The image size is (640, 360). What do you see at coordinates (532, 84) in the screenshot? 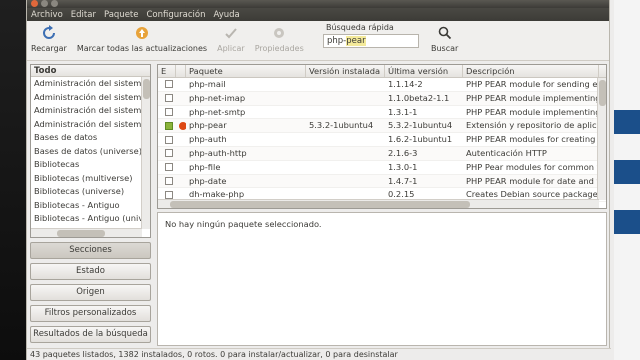
I see `package-description: PHP PEAR module for sending em` at bounding box center [532, 84].